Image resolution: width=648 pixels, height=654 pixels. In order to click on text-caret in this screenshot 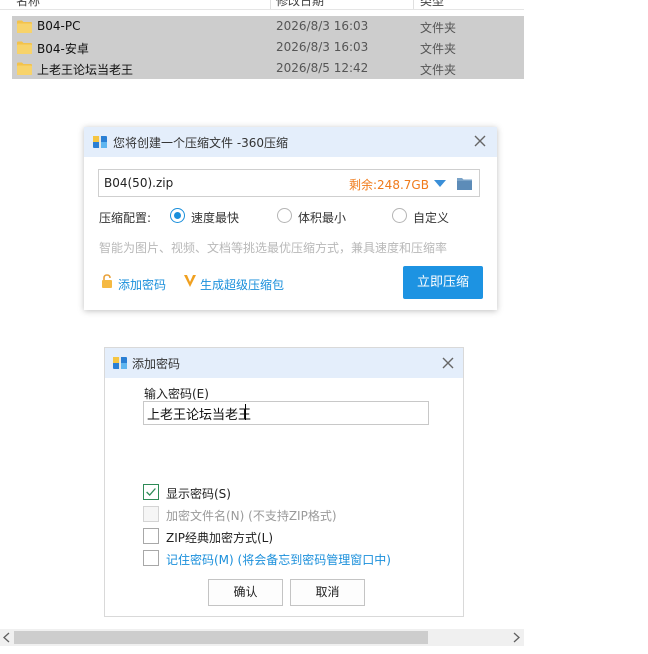, I will do `click(245, 412)`.